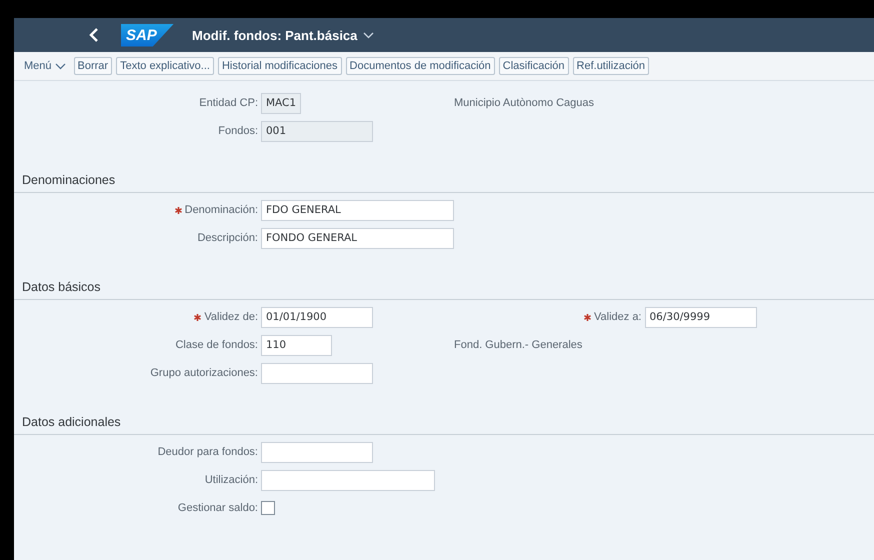 Image resolution: width=874 pixels, height=560 pixels. What do you see at coordinates (357, 210) in the screenshot?
I see `input-field: FDO GENERAL` at bounding box center [357, 210].